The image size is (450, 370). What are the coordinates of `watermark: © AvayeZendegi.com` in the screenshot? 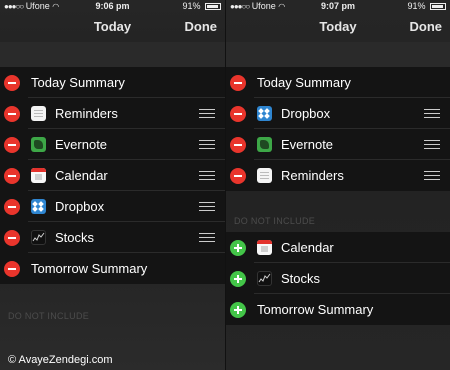 It's located at (60, 360).